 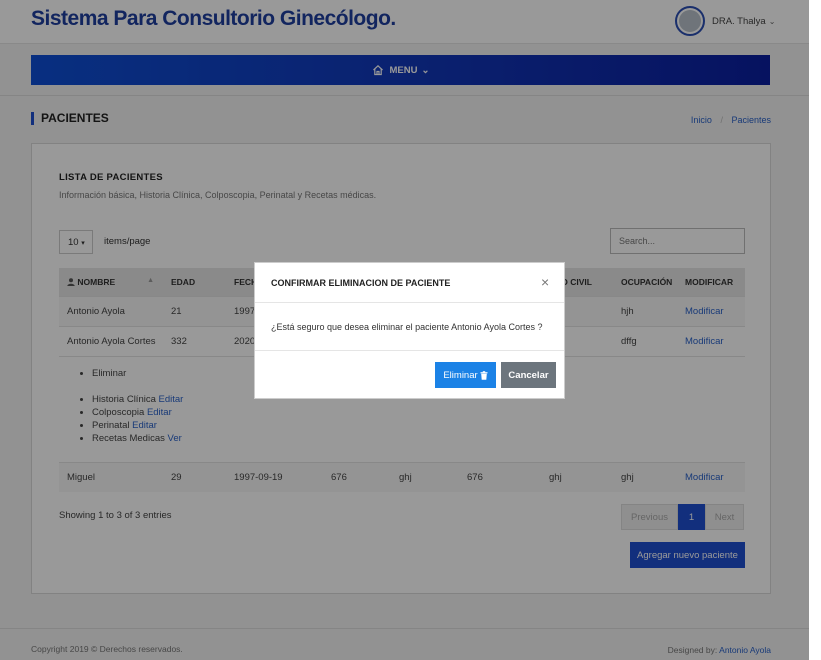 I want to click on confirm-delete-label: Eliminar, so click(x=460, y=375).